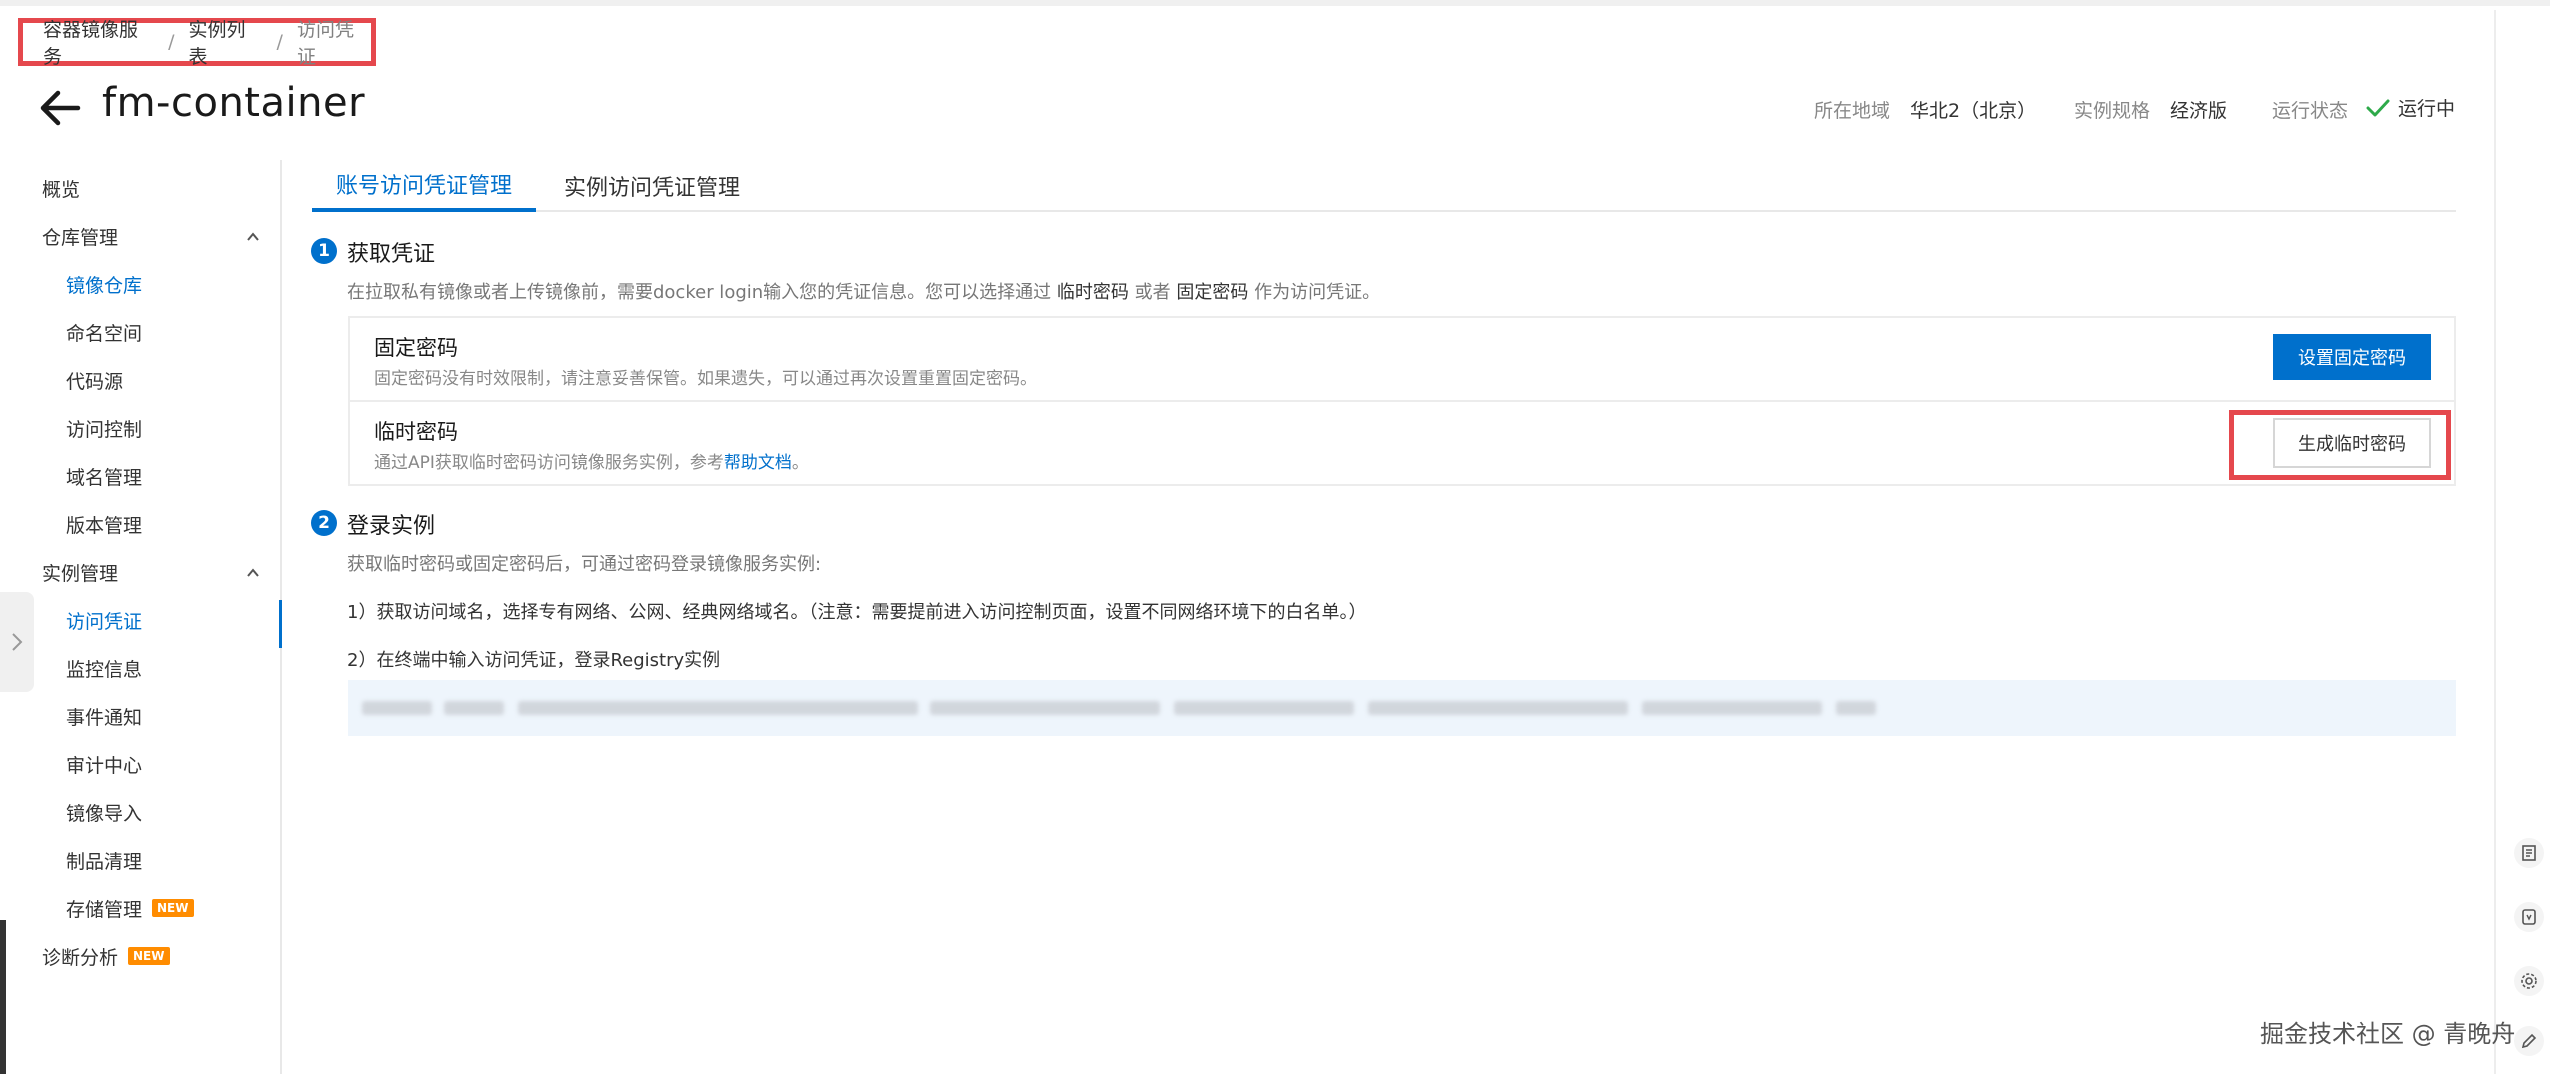  Describe the element at coordinates (225, 42) in the screenshot. I see `breadcrumb-item-instances: 实例列表` at that location.